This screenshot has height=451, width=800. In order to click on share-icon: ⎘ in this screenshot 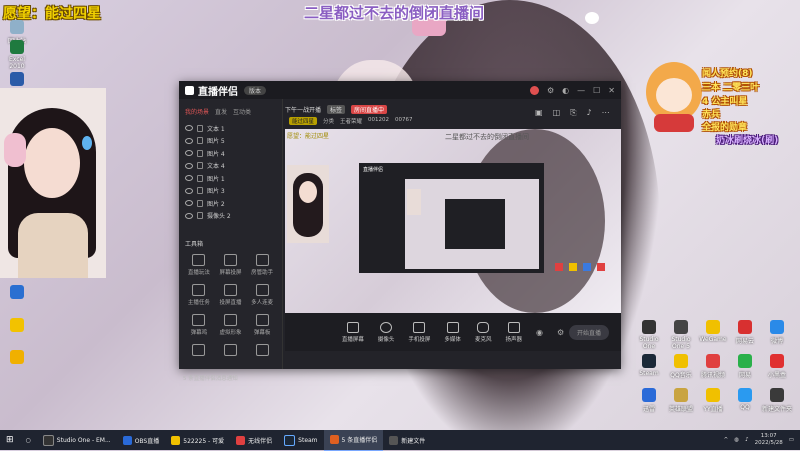, I will do `click(573, 113)`.